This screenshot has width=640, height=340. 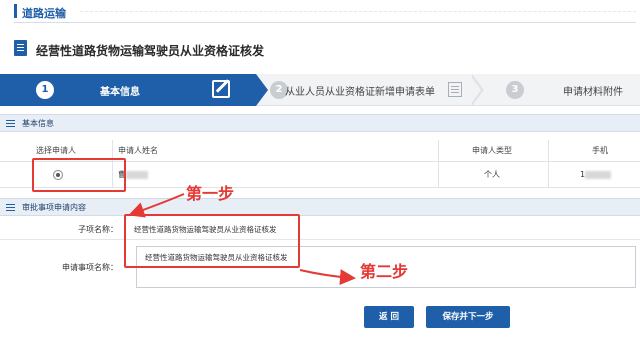 I want to click on apply-item-row: 申请事项名称： 经营性道路货物运输驾驶员从业资格证核发, so click(x=320, y=267).